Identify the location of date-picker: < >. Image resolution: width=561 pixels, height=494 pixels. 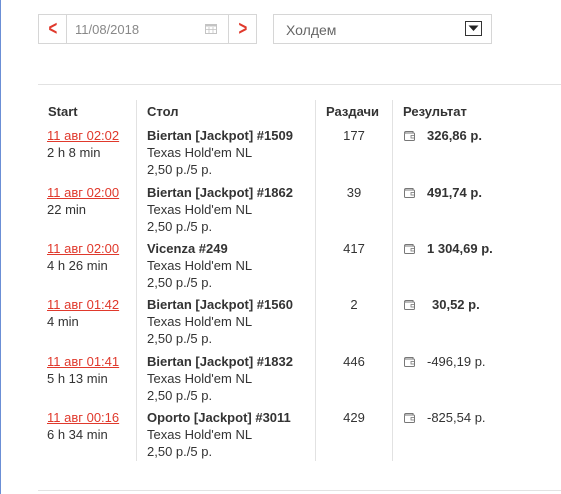
(147, 29).